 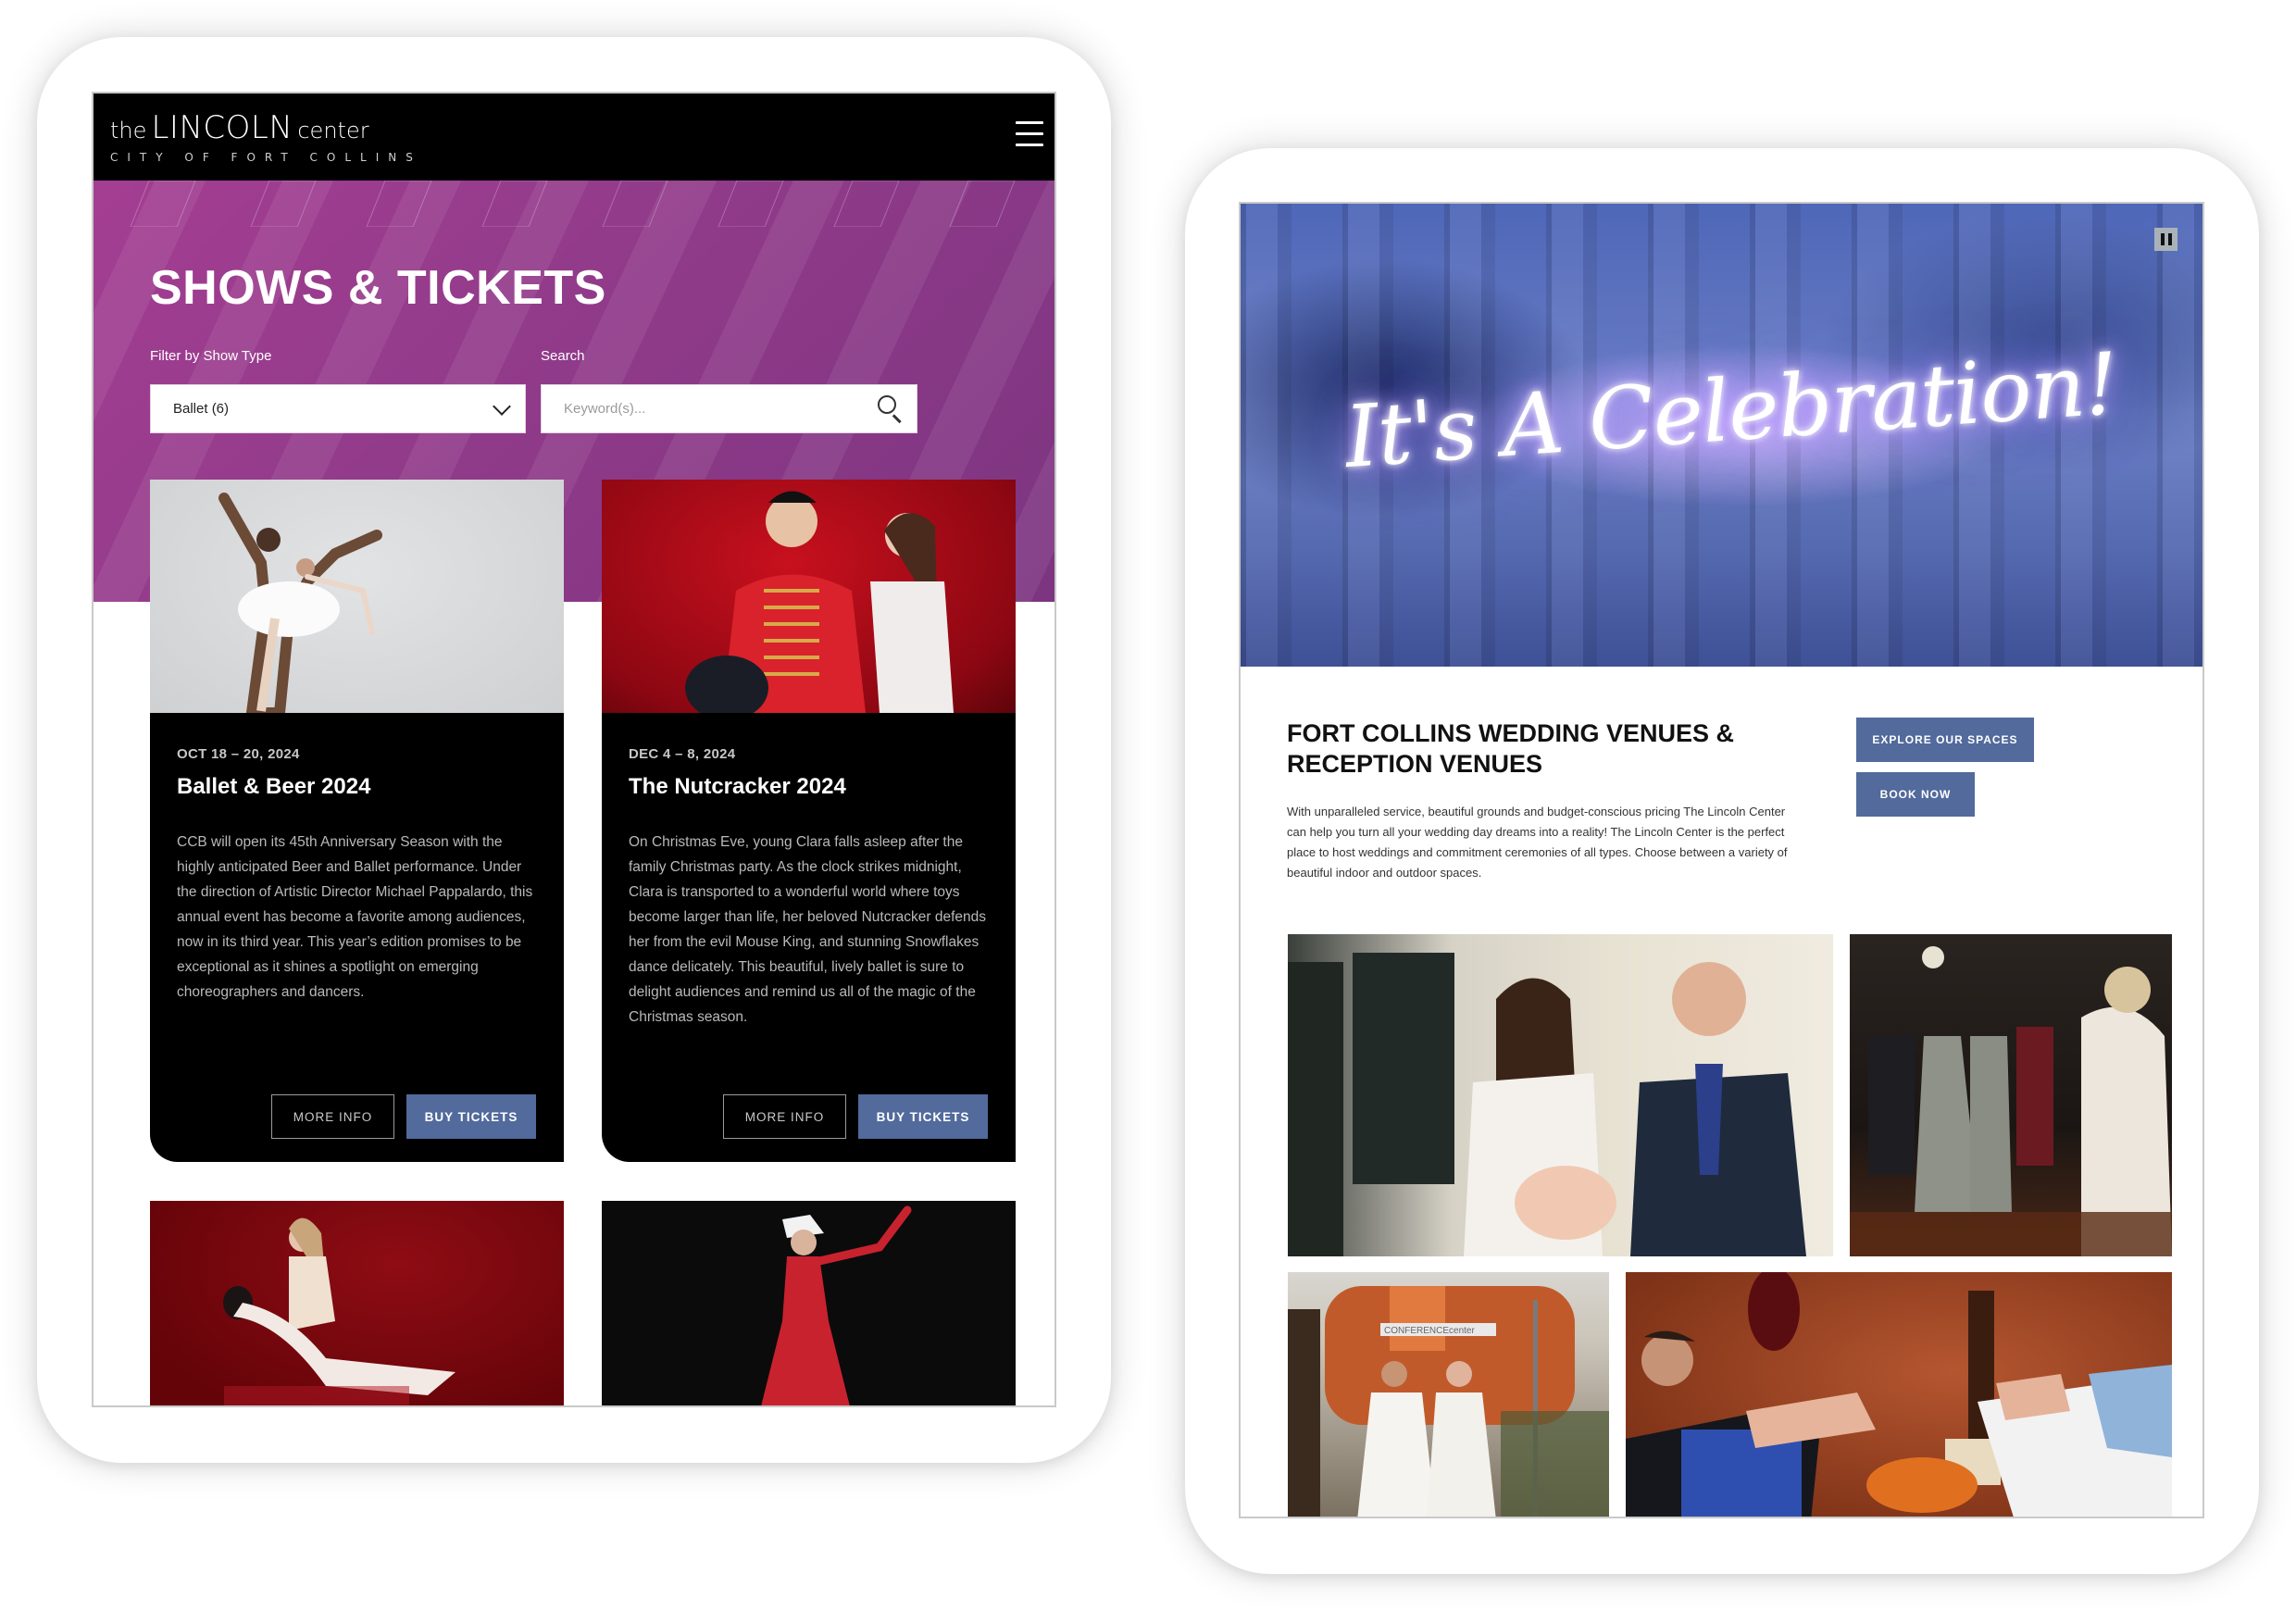 I want to click on logo-name: LINCOLN, so click(x=222, y=127).